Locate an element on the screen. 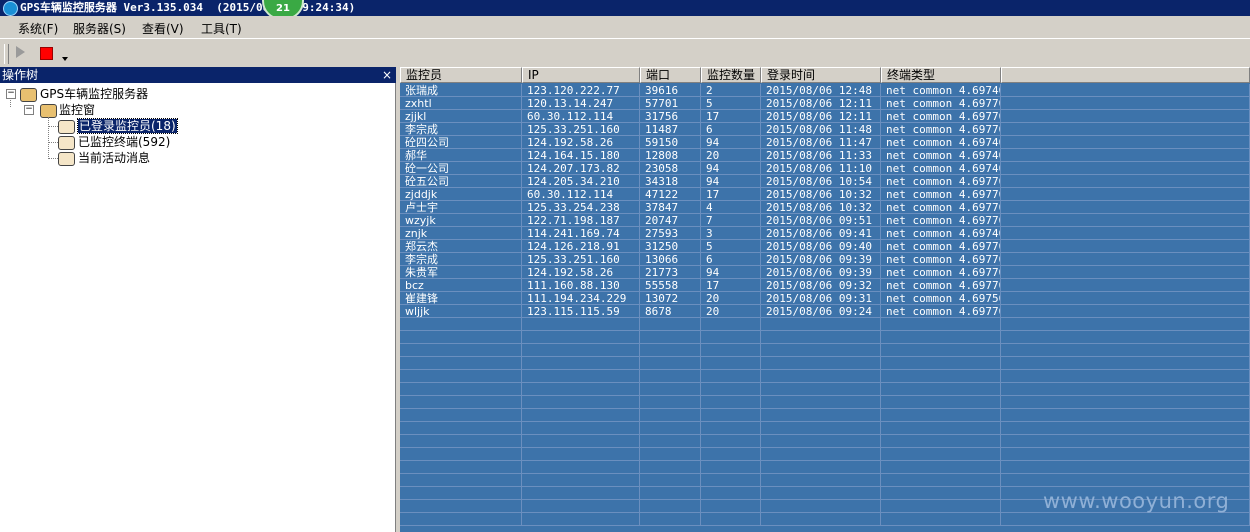 The height and width of the screenshot is (532, 1250). table-cell: 2015/08/06 12:11 is located at coordinates (821, 116).